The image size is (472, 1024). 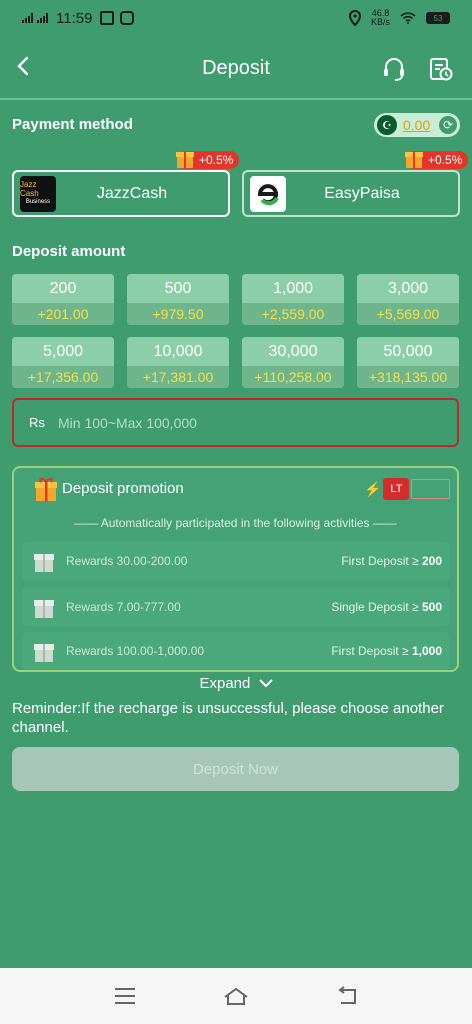 I want to click on amount-option: 10,000 +17,381.00, so click(x=178, y=362).